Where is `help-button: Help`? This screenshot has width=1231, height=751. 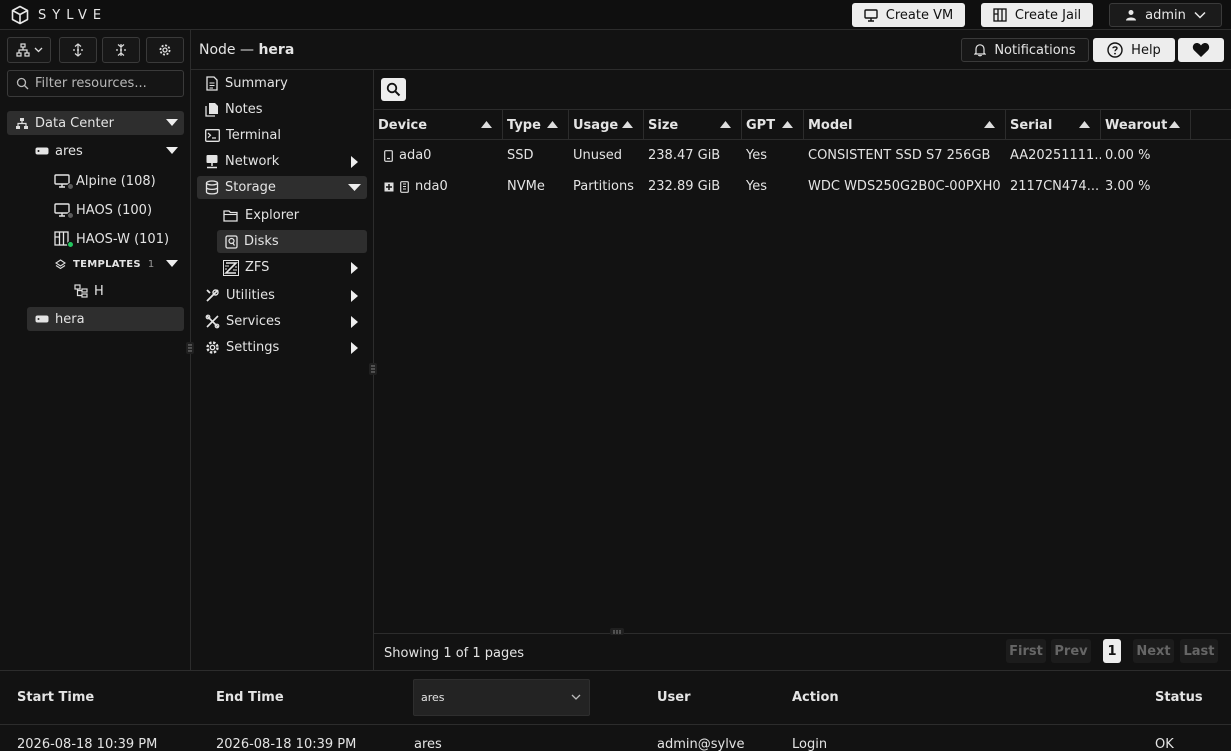
help-button: Help is located at coordinates (1134, 50).